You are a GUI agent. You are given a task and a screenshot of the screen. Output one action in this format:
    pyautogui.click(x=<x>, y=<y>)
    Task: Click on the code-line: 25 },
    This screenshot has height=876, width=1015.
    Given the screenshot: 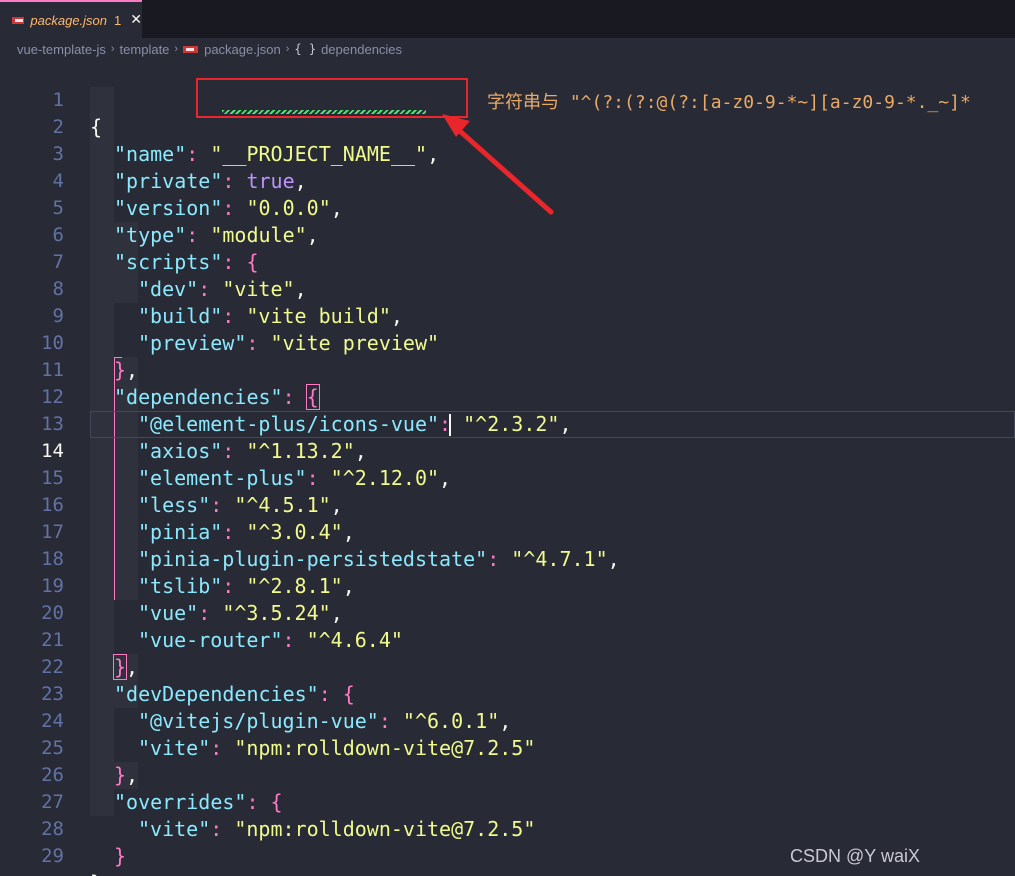 What is the action you would take?
    pyautogui.click(x=507, y=747)
    